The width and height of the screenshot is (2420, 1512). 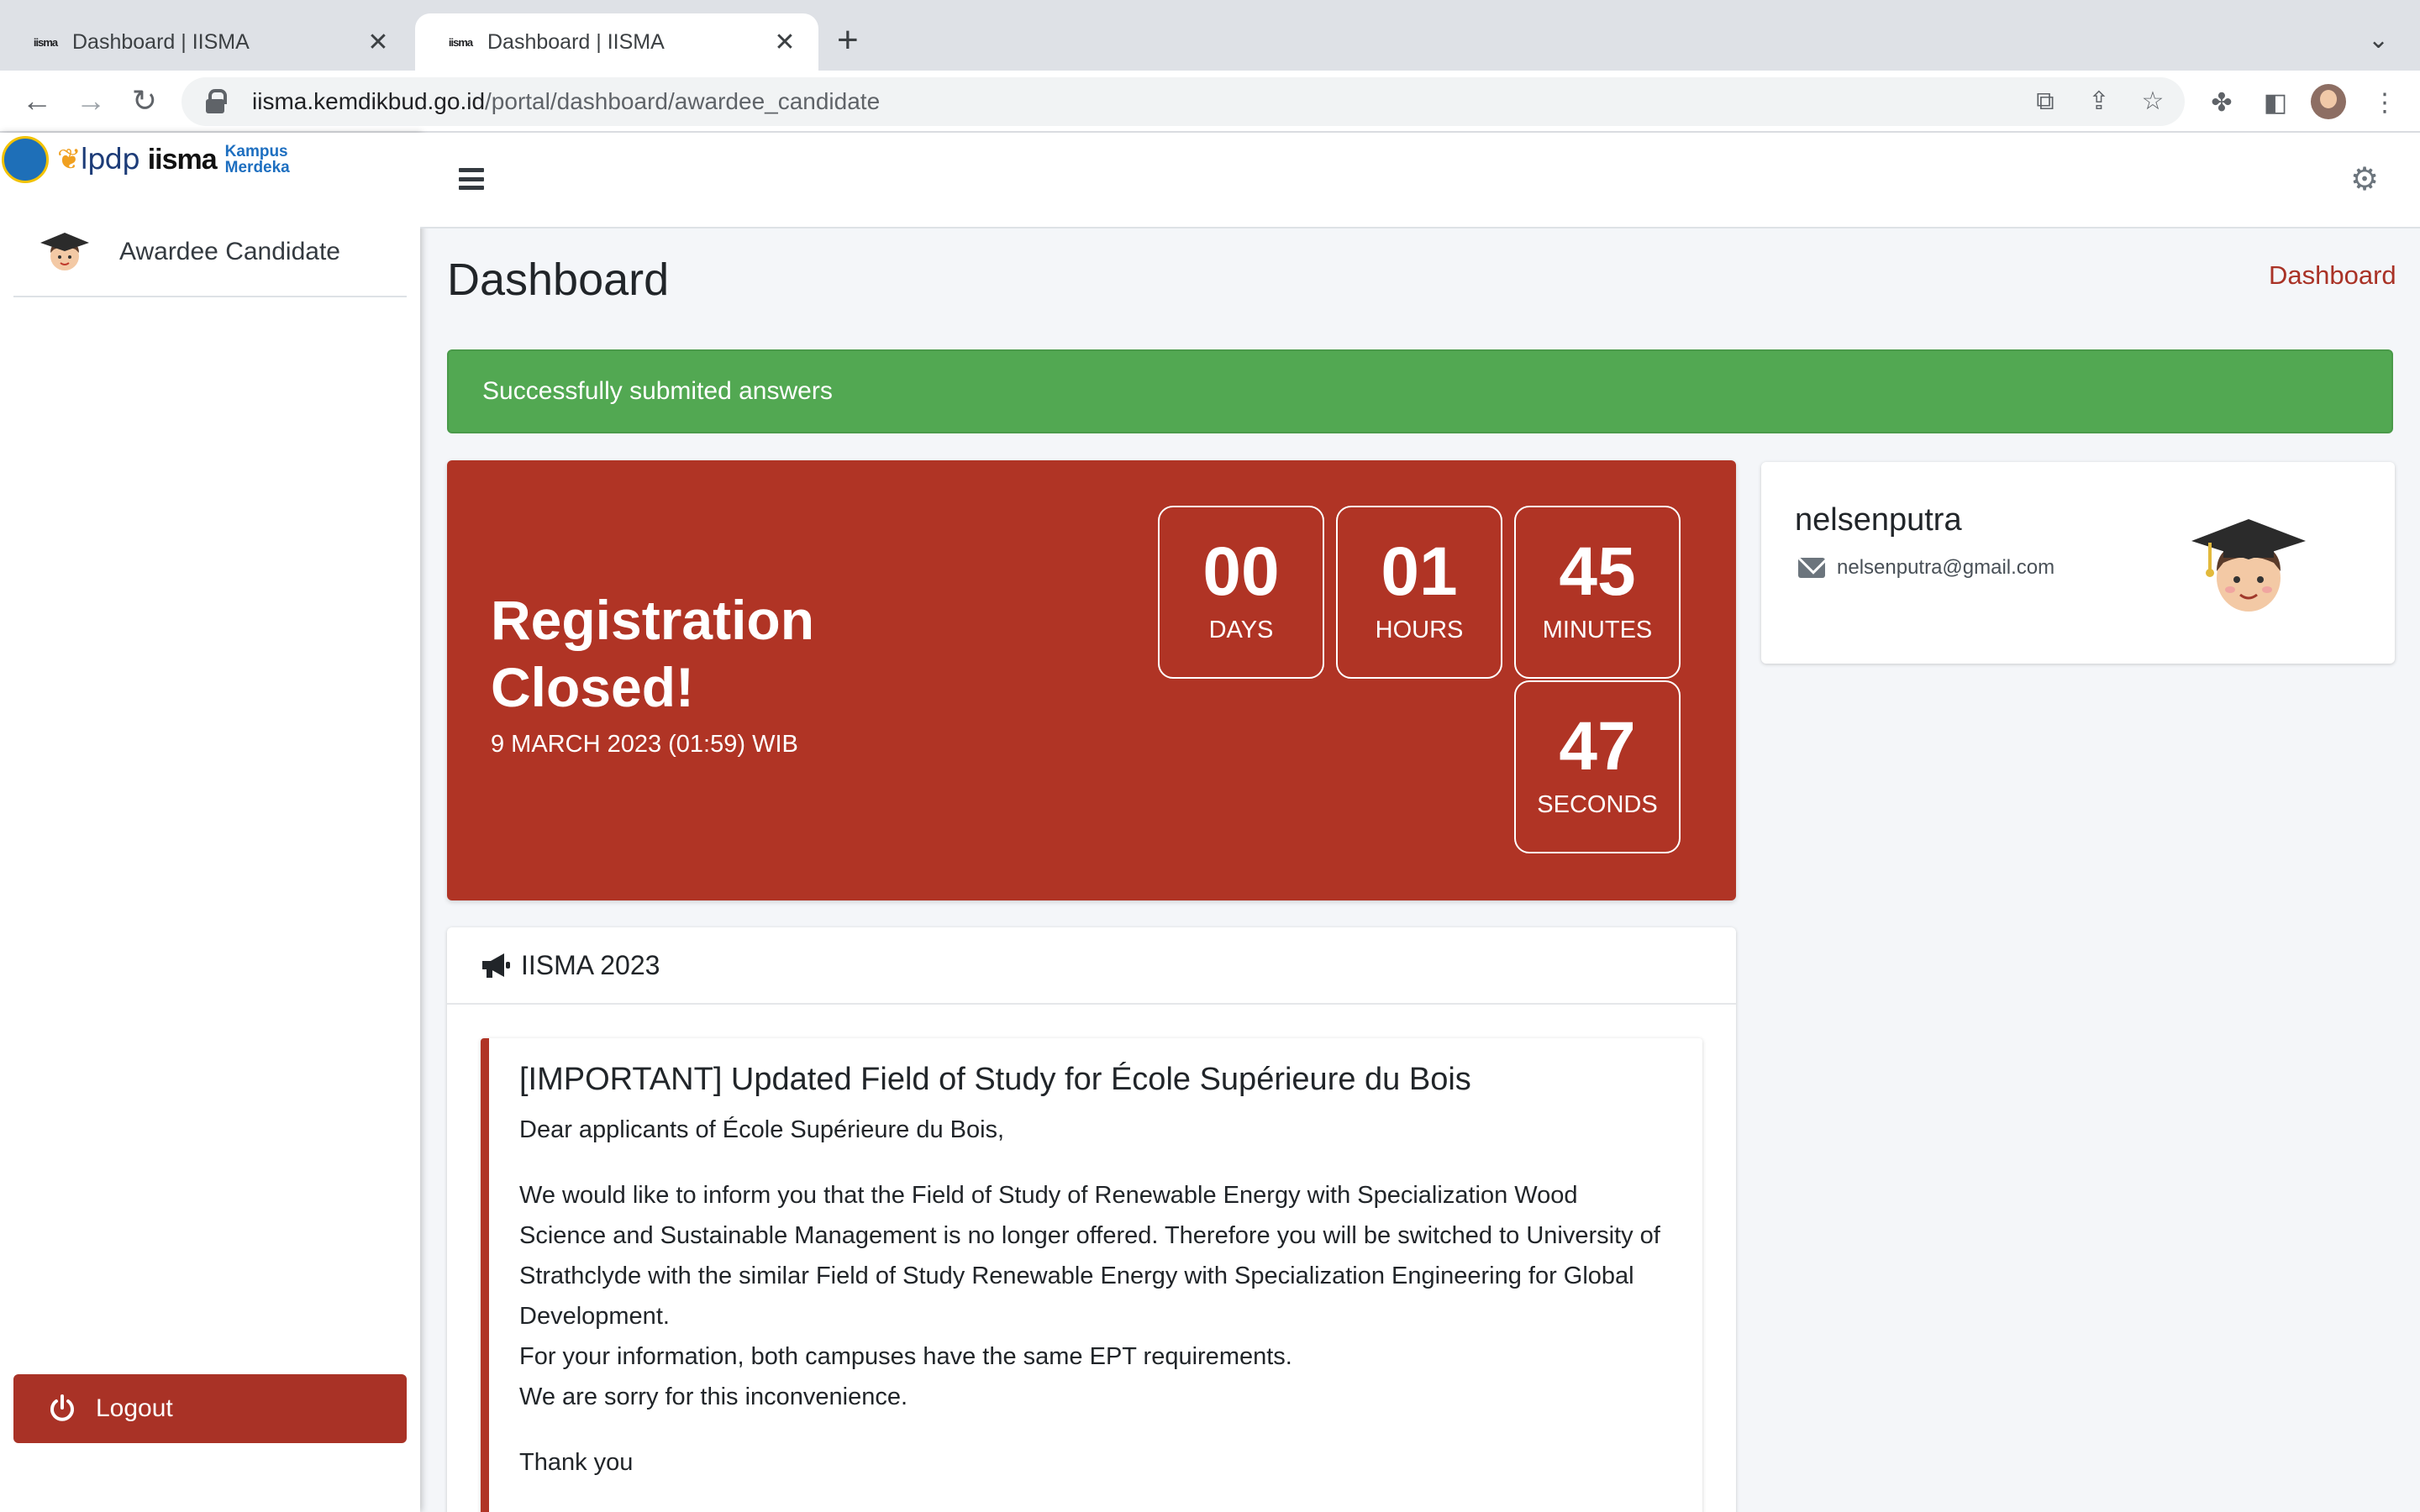 I want to click on success-alert: Successfully submited answers, so click(x=1420, y=391).